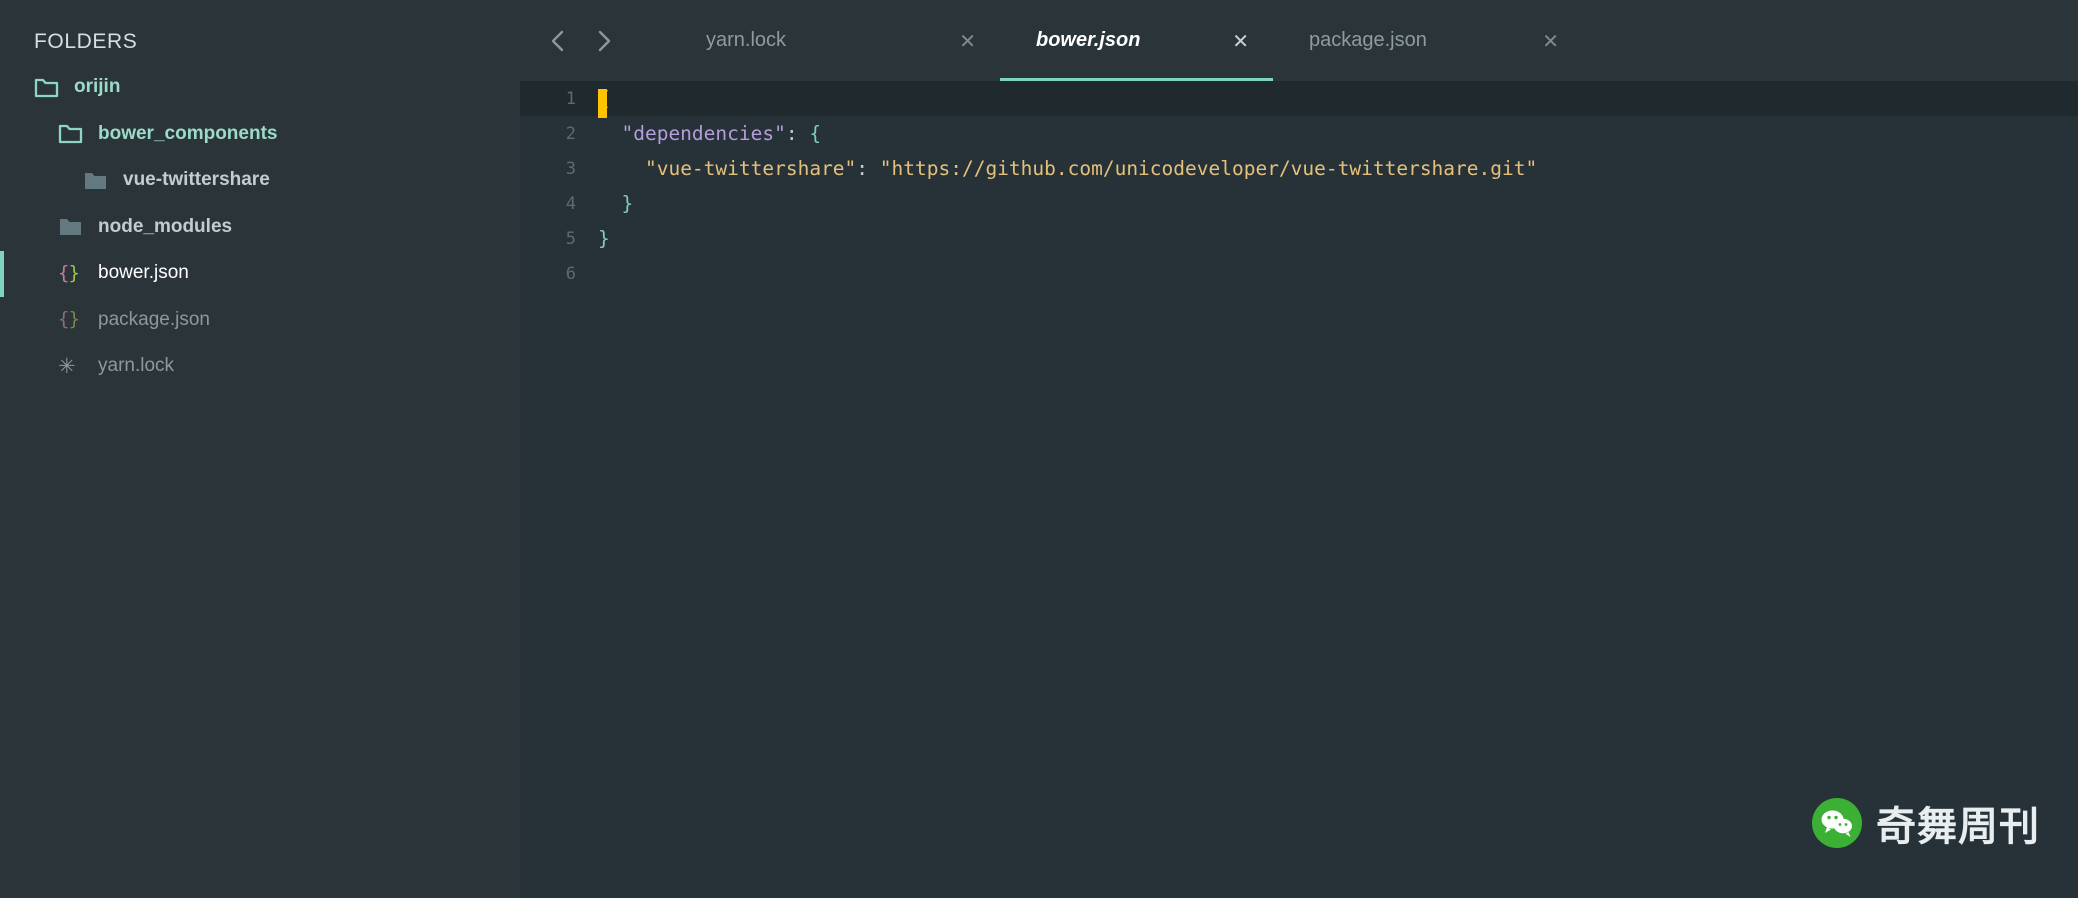  Describe the element at coordinates (143, 273) in the screenshot. I see `tree-item-label: bower.json` at that location.